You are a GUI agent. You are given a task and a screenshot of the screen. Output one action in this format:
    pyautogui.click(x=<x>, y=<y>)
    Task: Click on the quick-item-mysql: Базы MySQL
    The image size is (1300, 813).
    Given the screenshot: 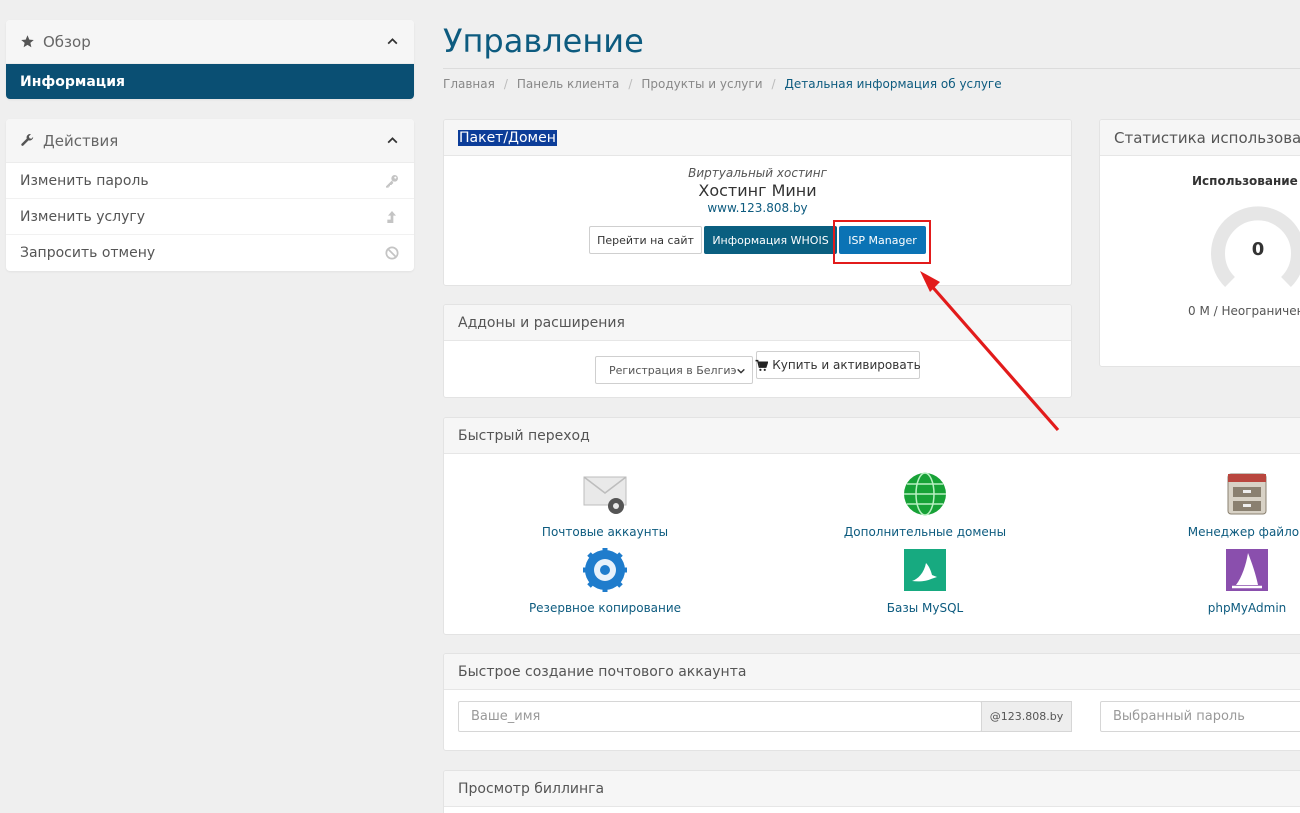 What is the action you would take?
    pyautogui.click(x=925, y=581)
    